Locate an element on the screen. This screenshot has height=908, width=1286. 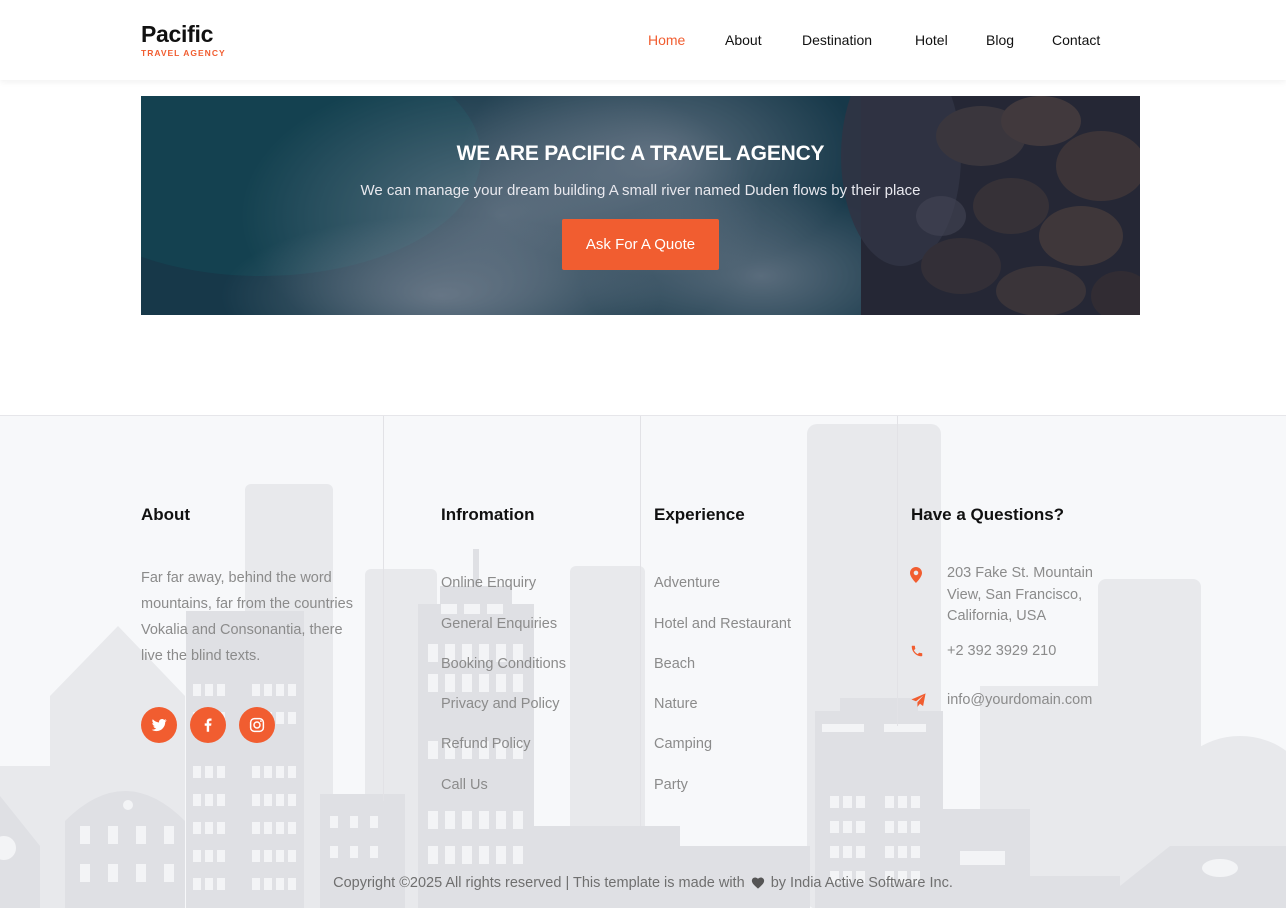
instagram-button is located at coordinates (257, 725).